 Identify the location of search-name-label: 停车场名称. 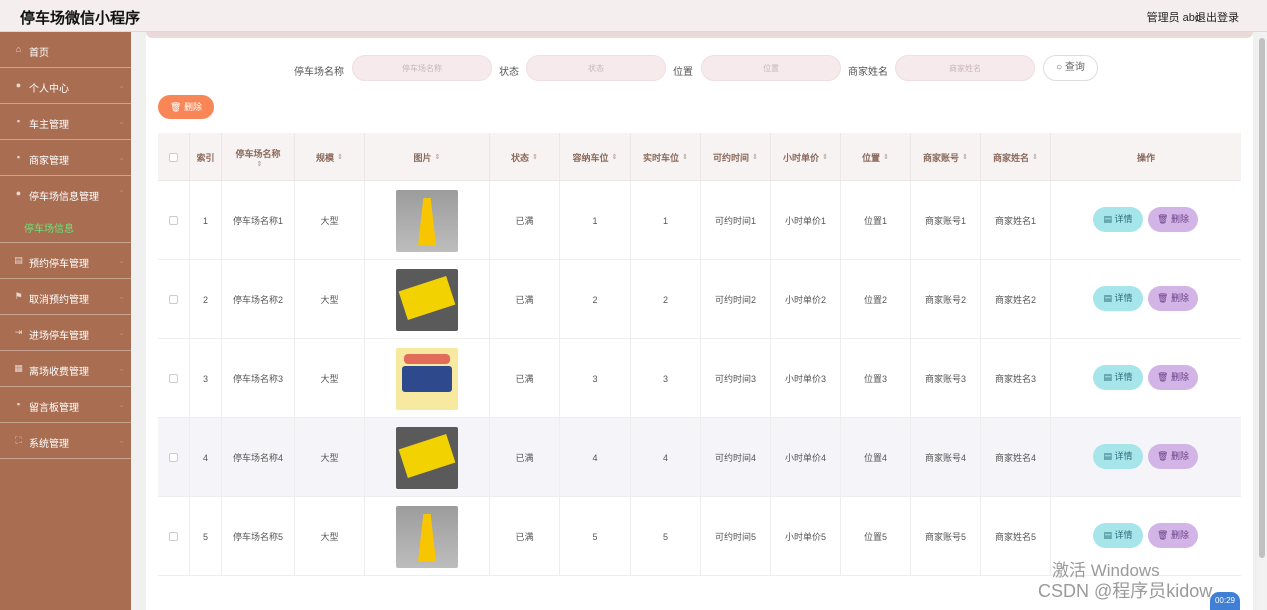
(319, 72).